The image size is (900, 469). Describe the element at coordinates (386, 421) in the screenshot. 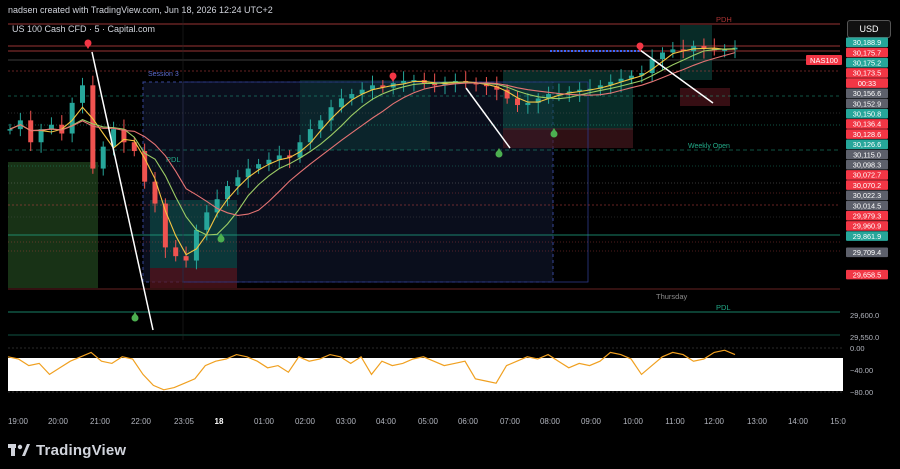

I see `x-tick: 04:00` at that location.